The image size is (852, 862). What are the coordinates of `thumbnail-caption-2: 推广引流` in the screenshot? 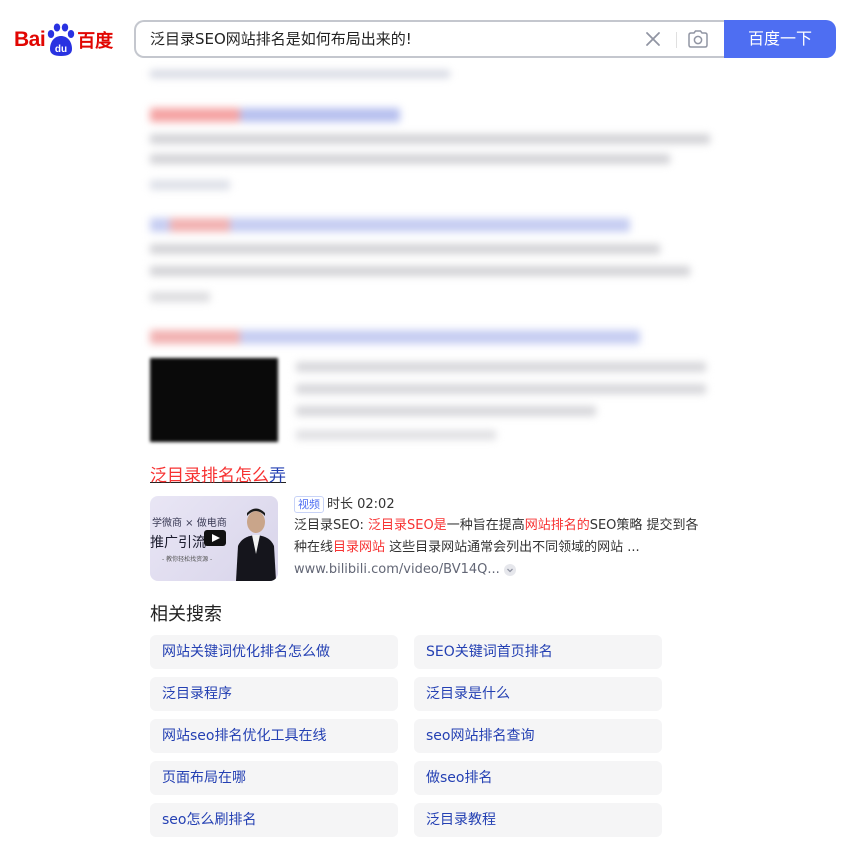 It's located at (178, 543).